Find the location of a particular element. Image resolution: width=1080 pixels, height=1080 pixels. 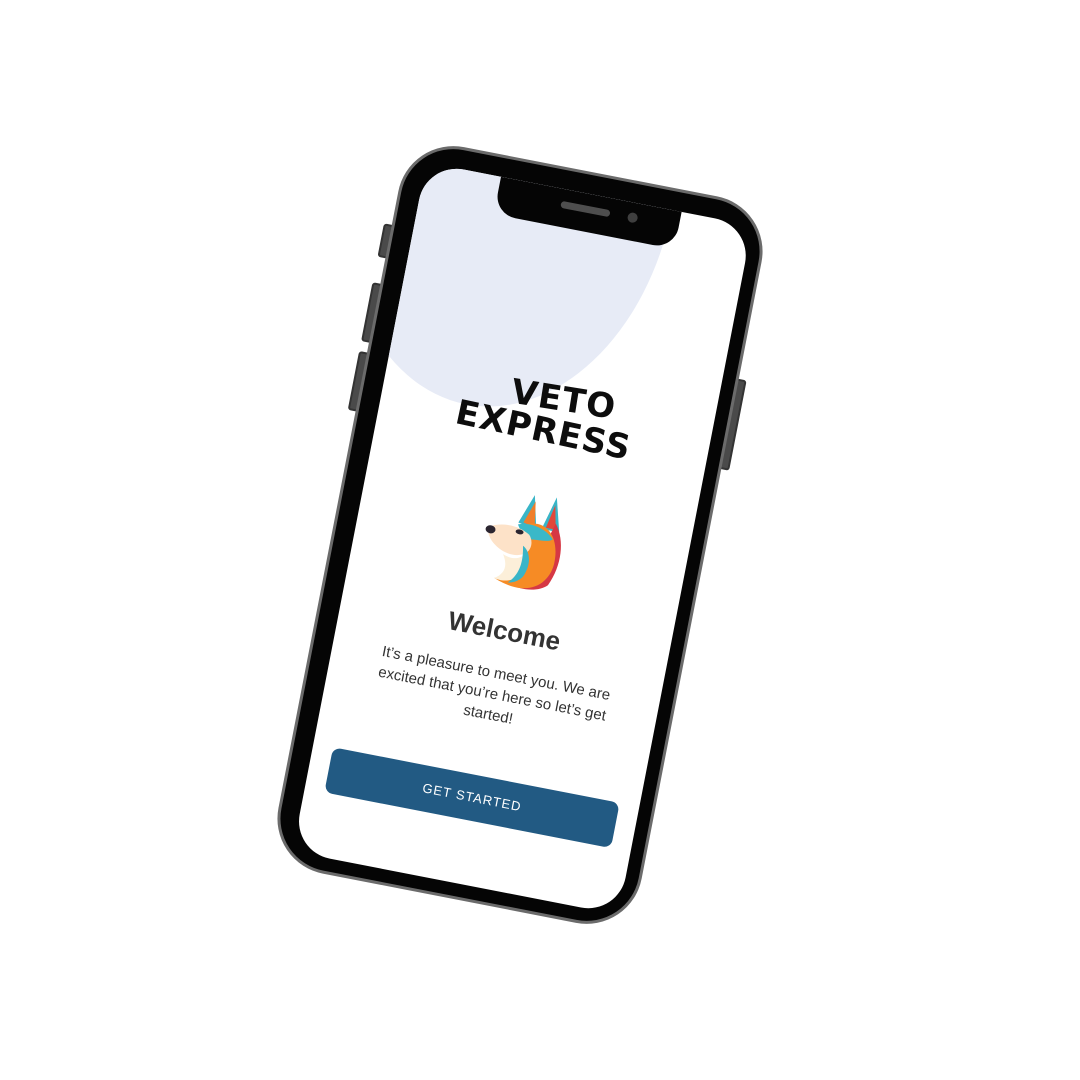

fox-head-icon is located at coordinates (523, 542).